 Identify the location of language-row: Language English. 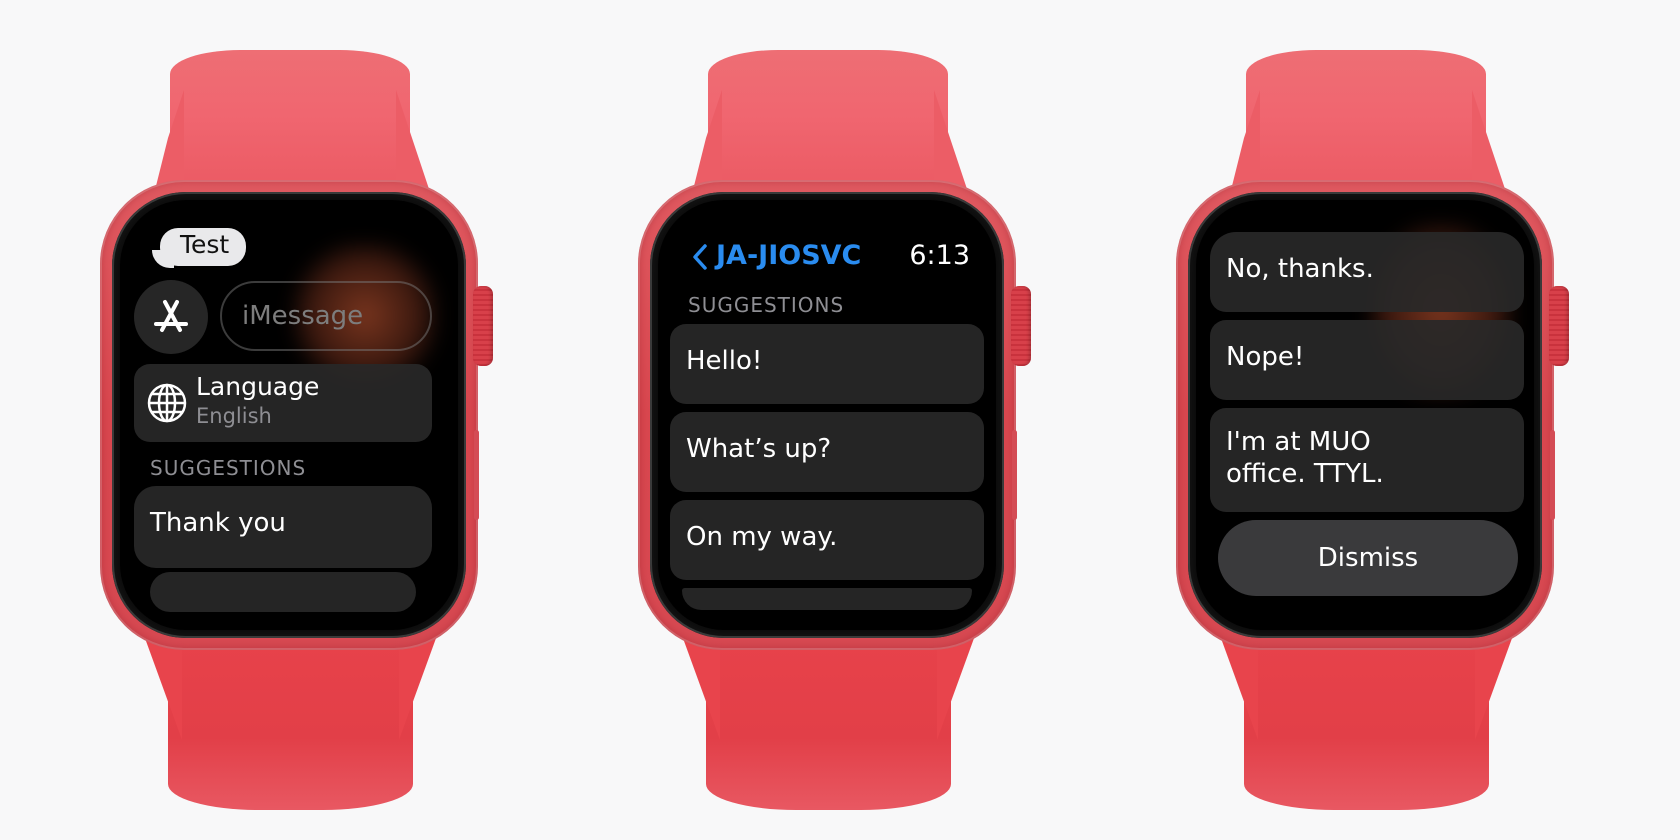
(283, 403).